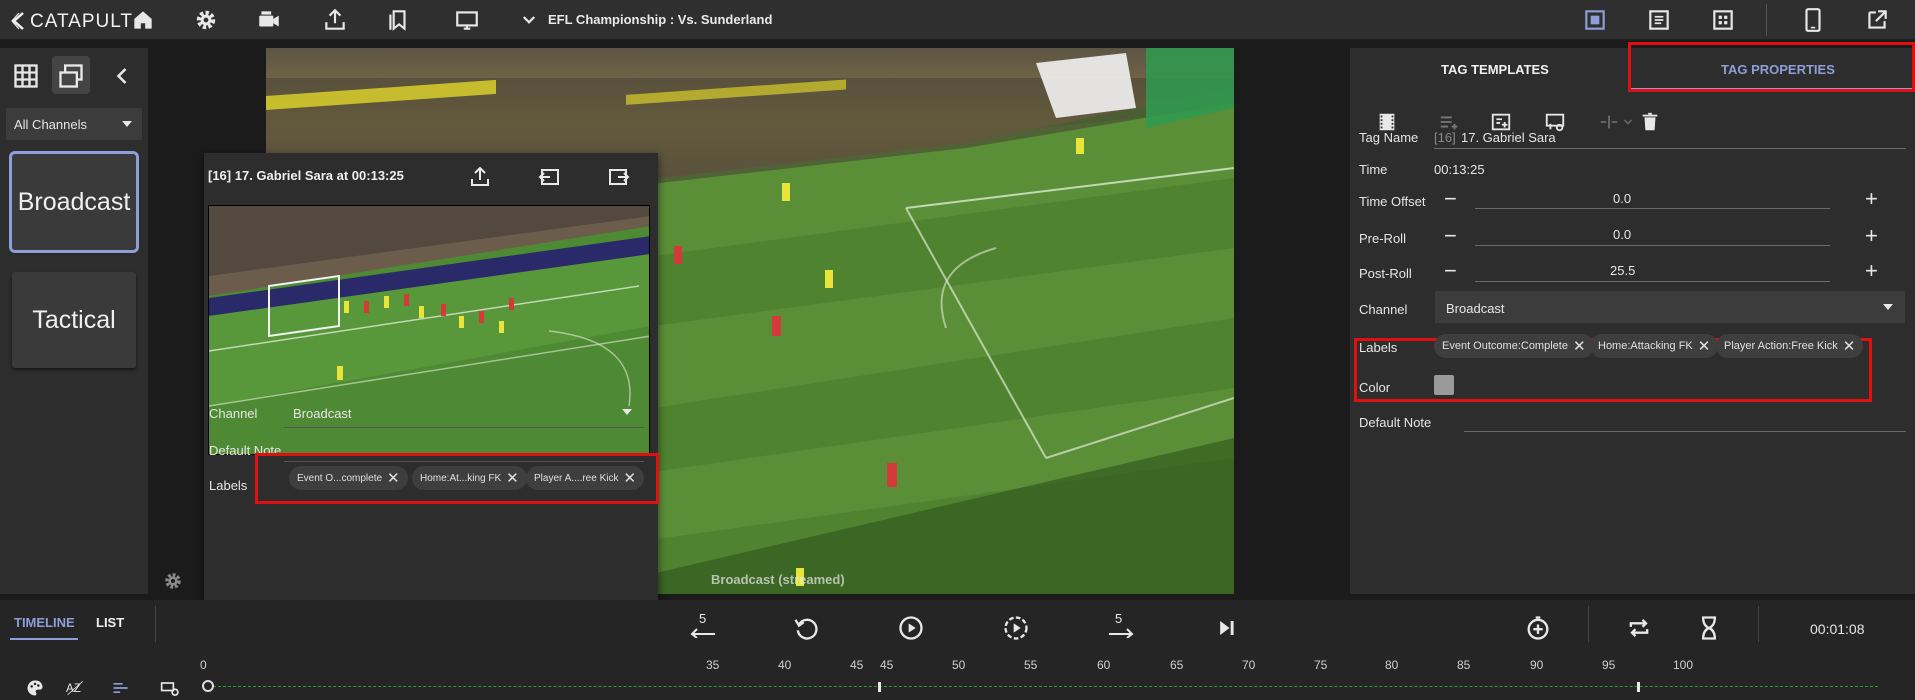 Image resolution: width=1915 pixels, height=700 pixels. What do you see at coordinates (71, 76) in the screenshot?
I see `stacked-view-icon` at bounding box center [71, 76].